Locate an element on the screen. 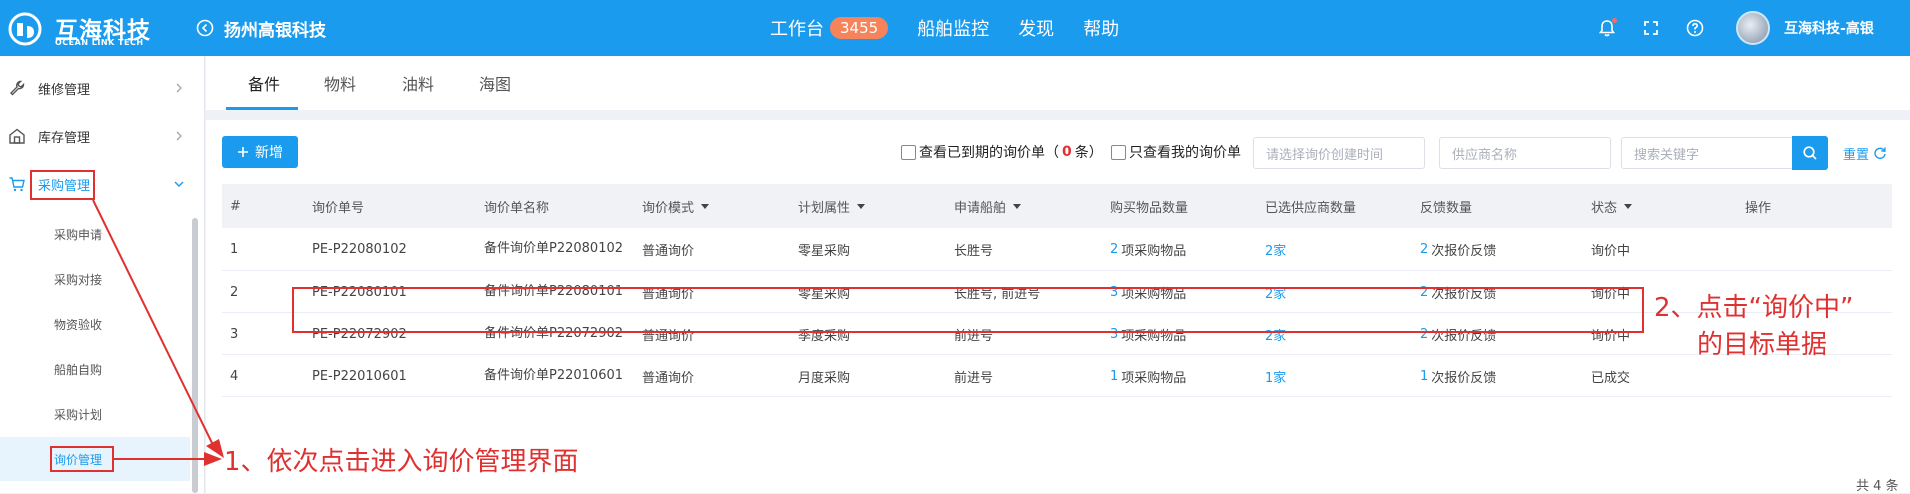 The height and width of the screenshot is (494, 1910). nav-discover: 发现 is located at coordinates (1036, 28).